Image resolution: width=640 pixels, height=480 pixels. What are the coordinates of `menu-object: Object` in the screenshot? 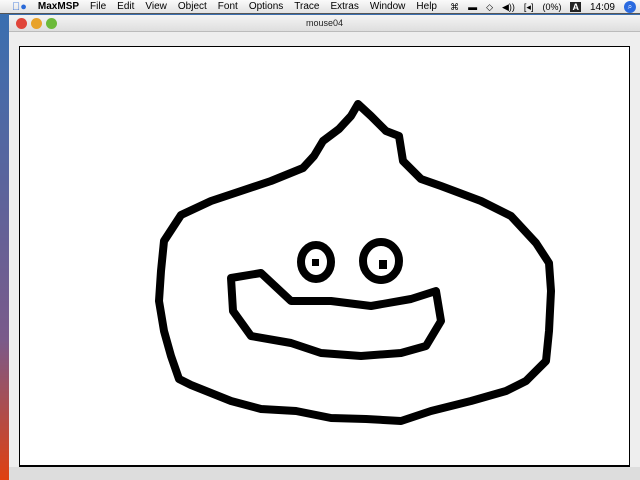 It's located at (192, 6).